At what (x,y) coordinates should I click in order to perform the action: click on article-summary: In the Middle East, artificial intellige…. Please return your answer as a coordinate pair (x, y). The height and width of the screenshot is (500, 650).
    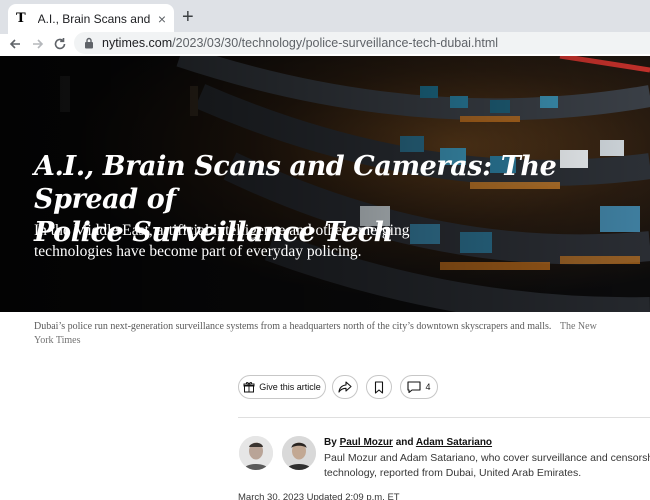
    Looking at the image, I should click on (224, 241).